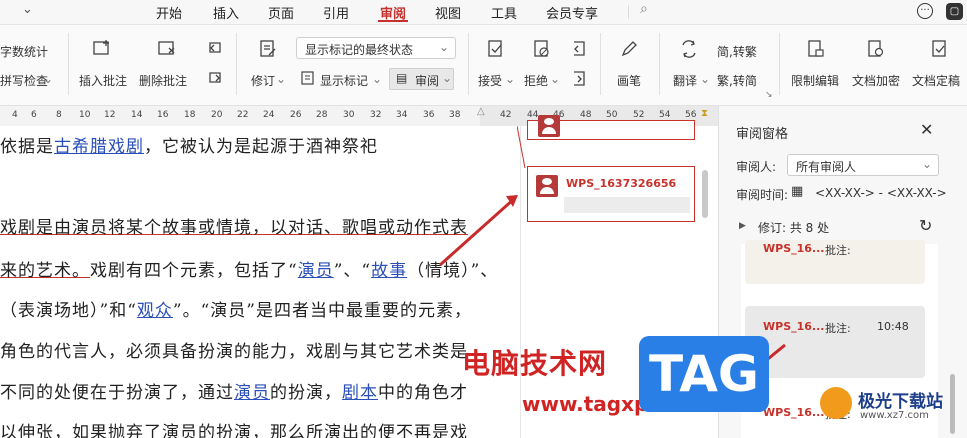 The height and width of the screenshot is (438, 967). What do you see at coordinates (863, 165) in the screenshot?
I see `reviewer-select: 所有审阅人 ⌄` at bounding box center [863, 165].